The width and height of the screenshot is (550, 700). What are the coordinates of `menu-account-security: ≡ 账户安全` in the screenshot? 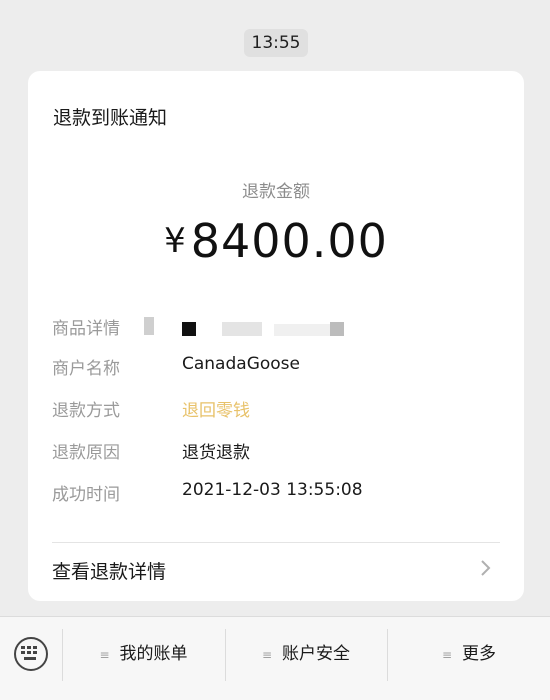 It's located at (306, 654).